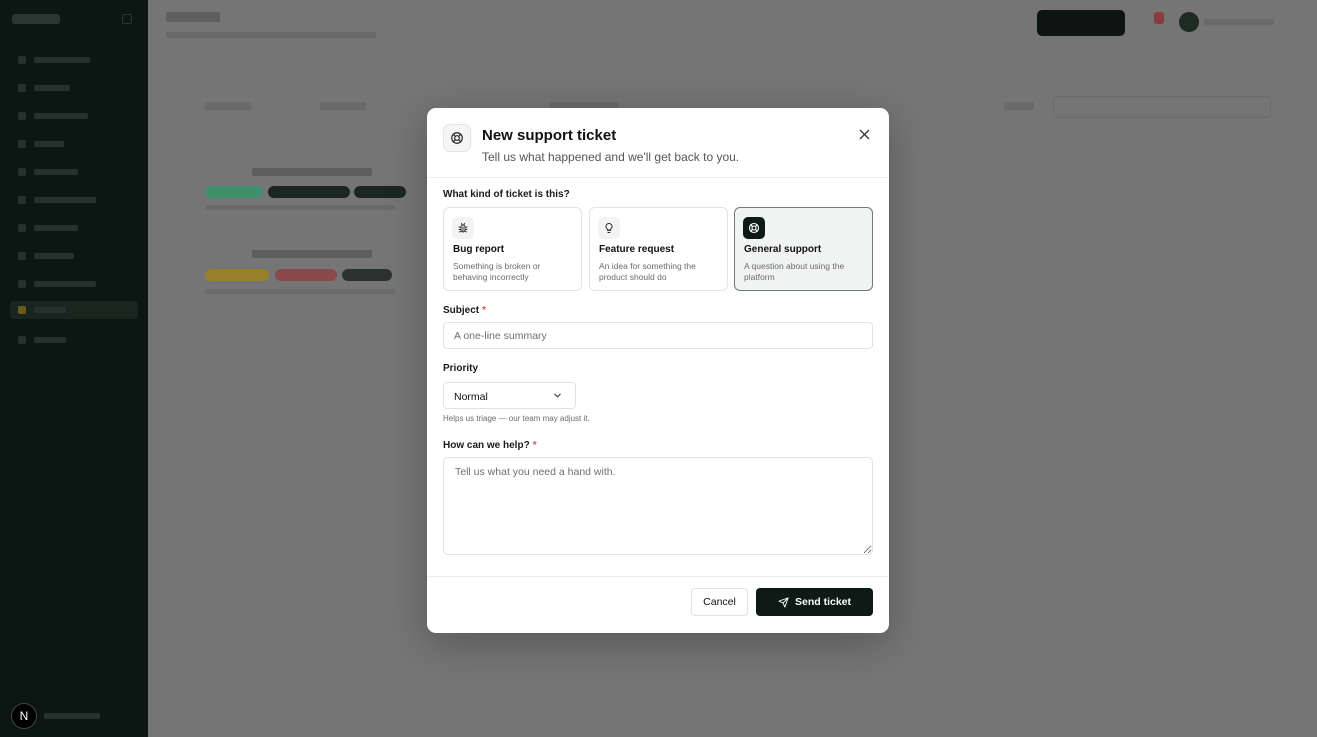 This screenshot has height=737, width=1317. What do you see at coordinates (1081, 23) in the screenshot?
I see `header-action-button` at bounding box center [1081, 23].